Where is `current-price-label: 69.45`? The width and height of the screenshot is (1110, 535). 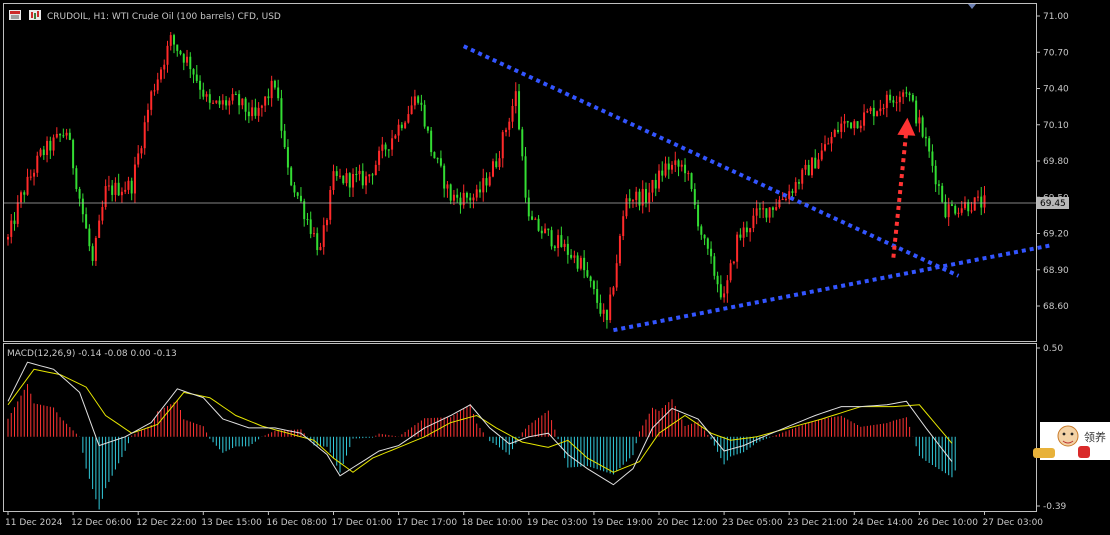
current-price-label: 69.45 is located at coordinates (1053, 204).